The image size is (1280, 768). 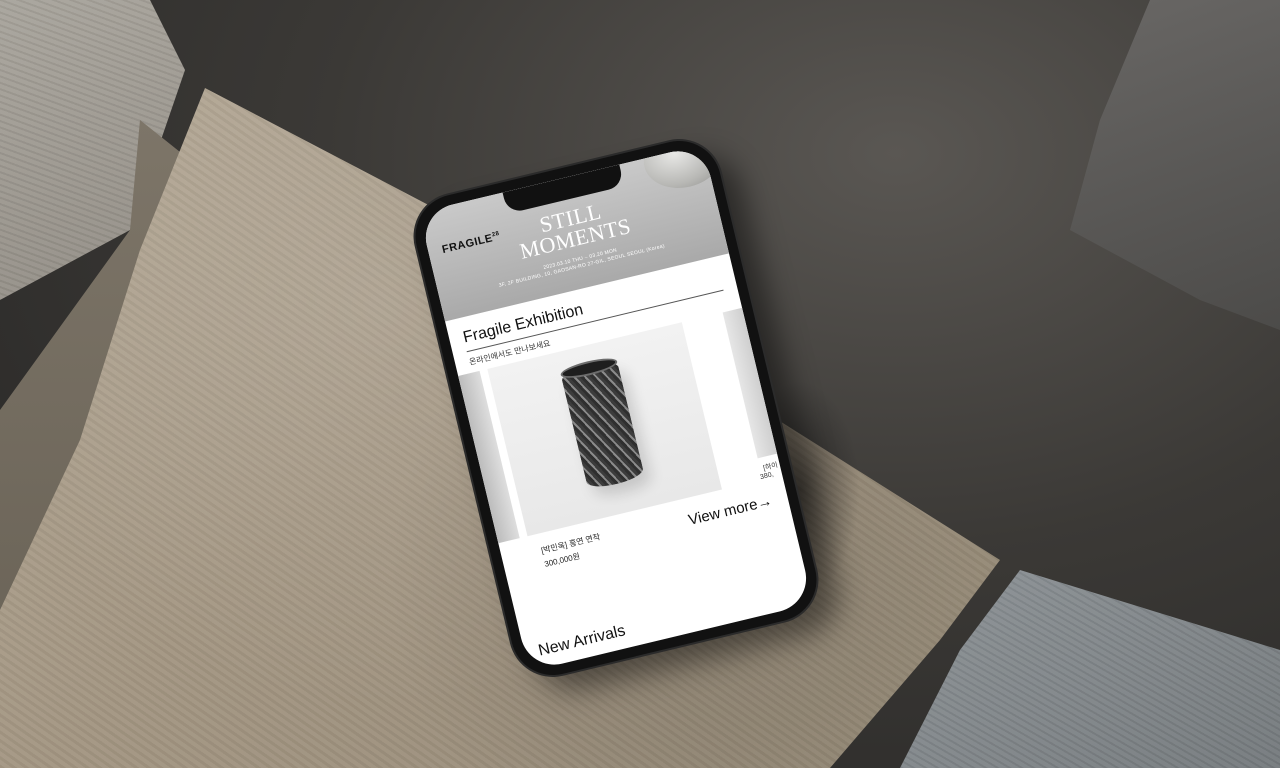 What do you see at coordinates (602, 424) in the screenshot?
I see `vase-image` at bounding box center [602, 424].